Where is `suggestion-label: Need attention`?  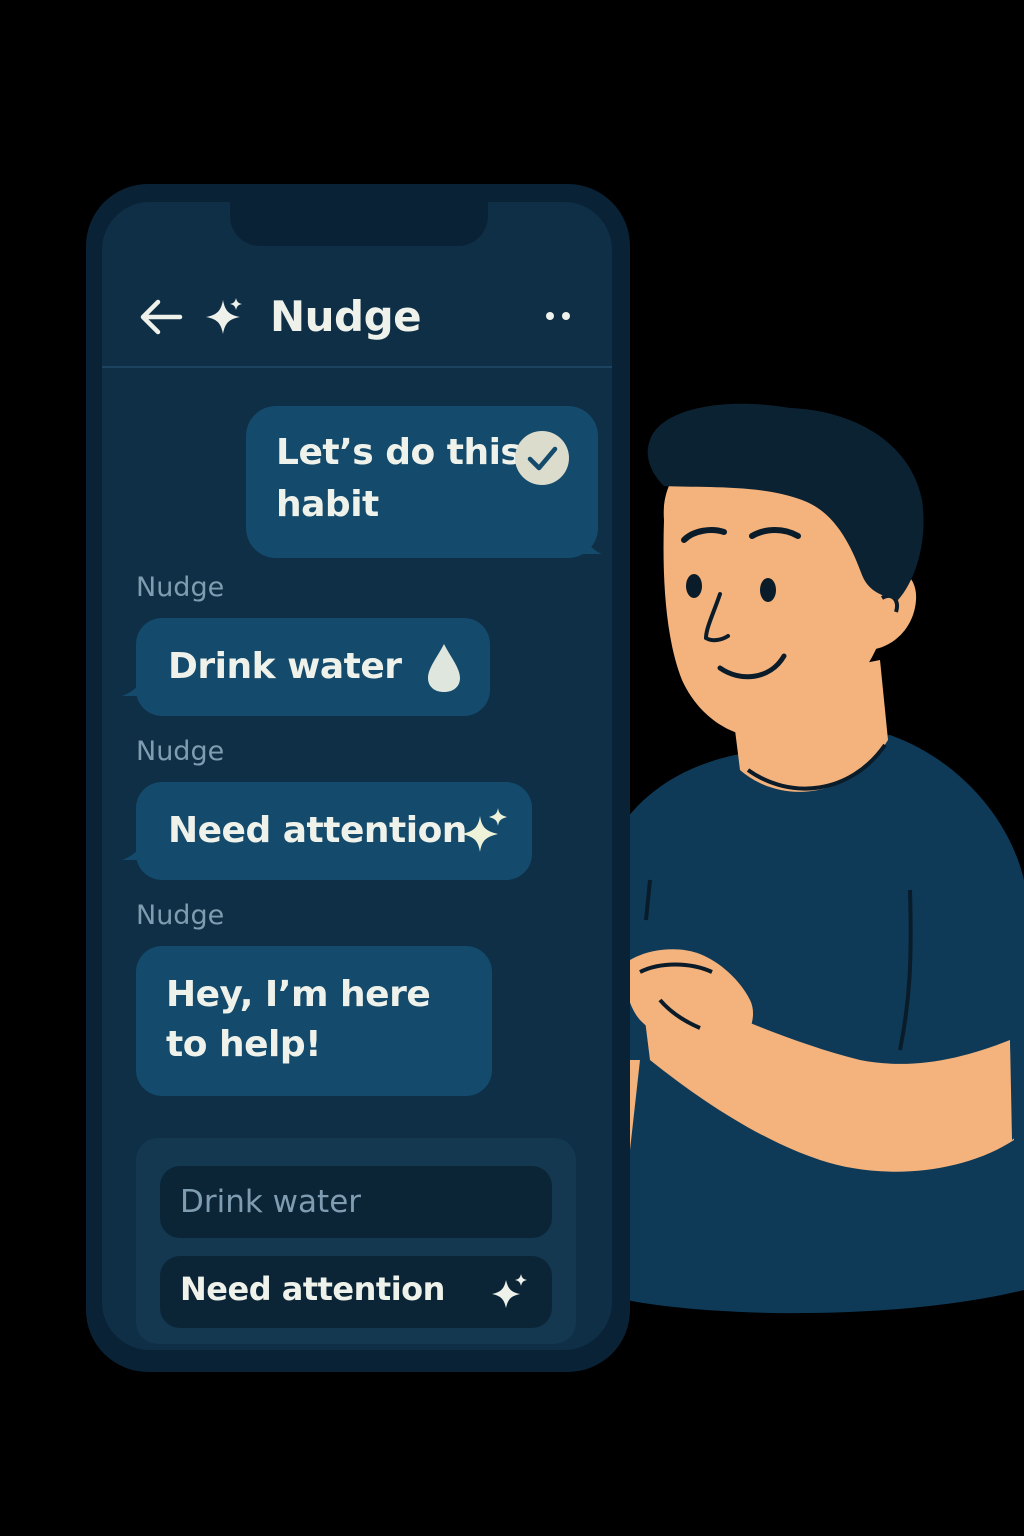
suggestion-label: Need attention is located at coordinates (312, 1289).